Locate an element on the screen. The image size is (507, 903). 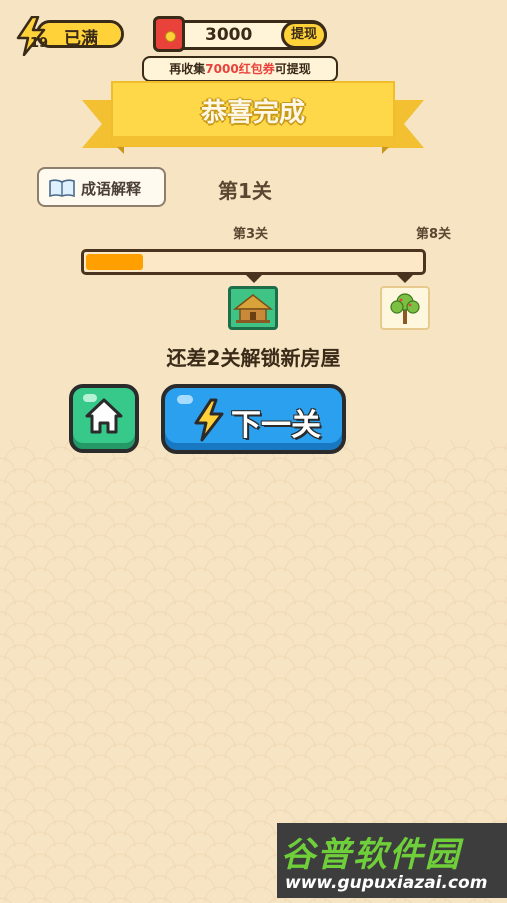
energy-indicator: 19 已满 is located at coordinates (70, 36).